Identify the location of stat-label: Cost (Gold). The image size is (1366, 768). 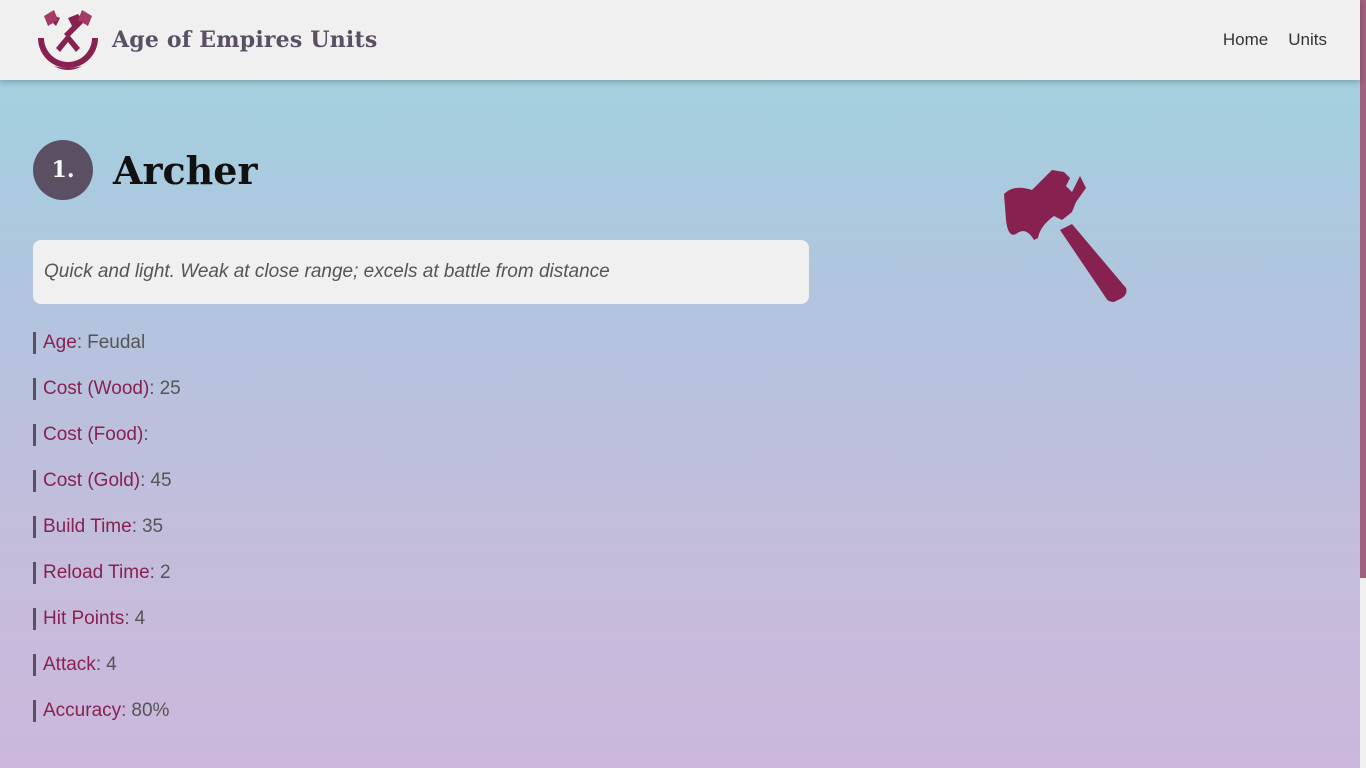
(92, 480).